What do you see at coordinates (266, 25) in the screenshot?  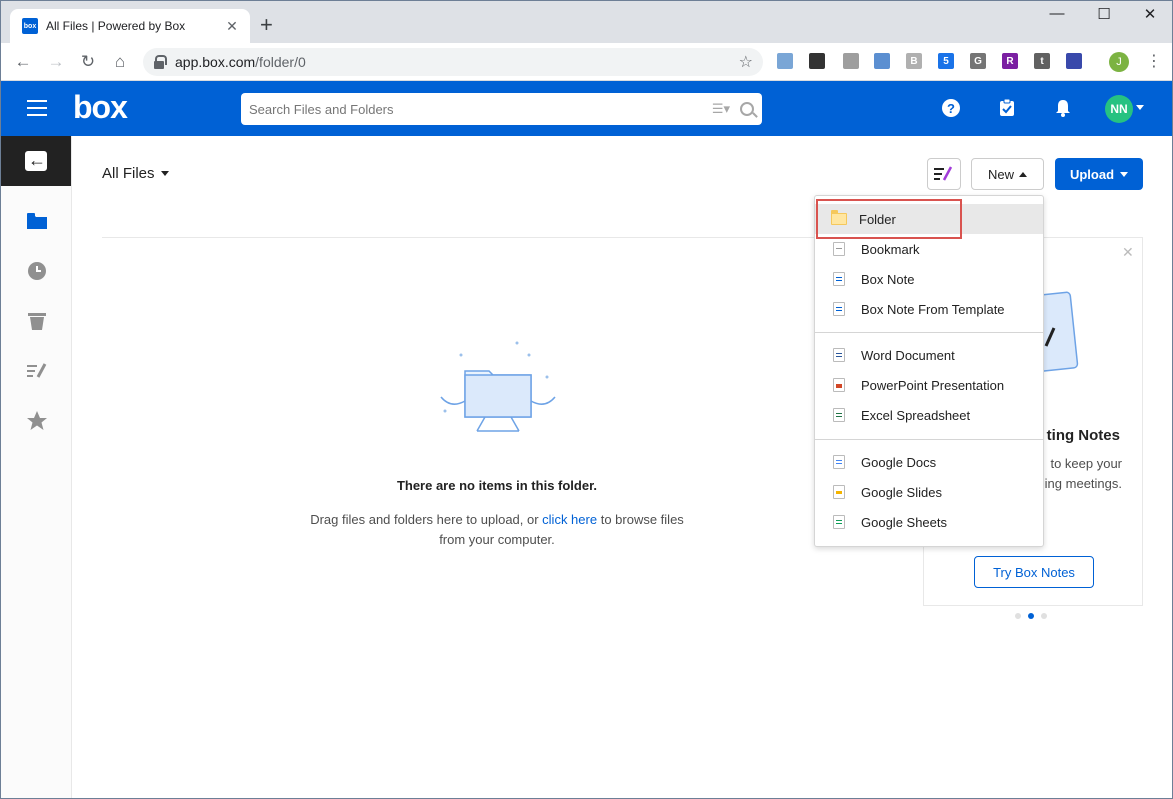 I see `new-tab-icon: +` at bounding box center [266, 25].